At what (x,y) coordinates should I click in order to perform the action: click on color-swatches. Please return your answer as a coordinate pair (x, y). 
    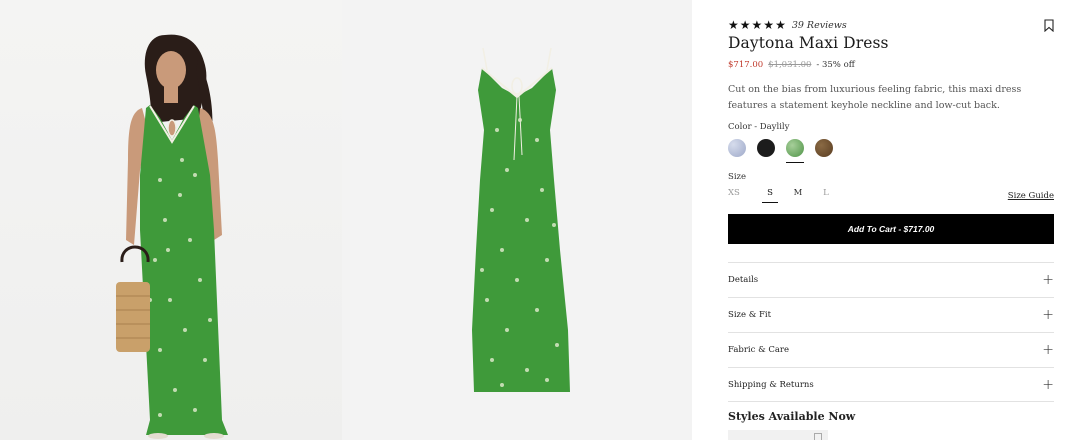
    Looking at the image, I should click on (780, 151).